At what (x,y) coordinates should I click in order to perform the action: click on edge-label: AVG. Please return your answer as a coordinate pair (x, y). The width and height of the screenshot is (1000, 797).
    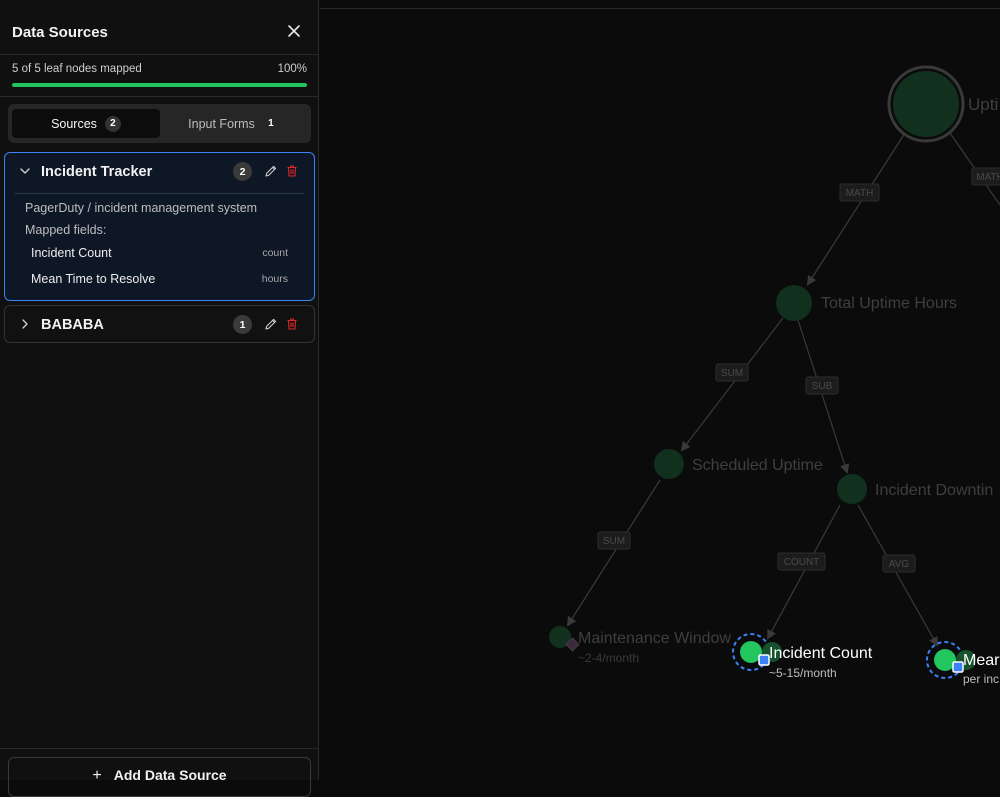
    Looking at the image, I should click on (899, 564).